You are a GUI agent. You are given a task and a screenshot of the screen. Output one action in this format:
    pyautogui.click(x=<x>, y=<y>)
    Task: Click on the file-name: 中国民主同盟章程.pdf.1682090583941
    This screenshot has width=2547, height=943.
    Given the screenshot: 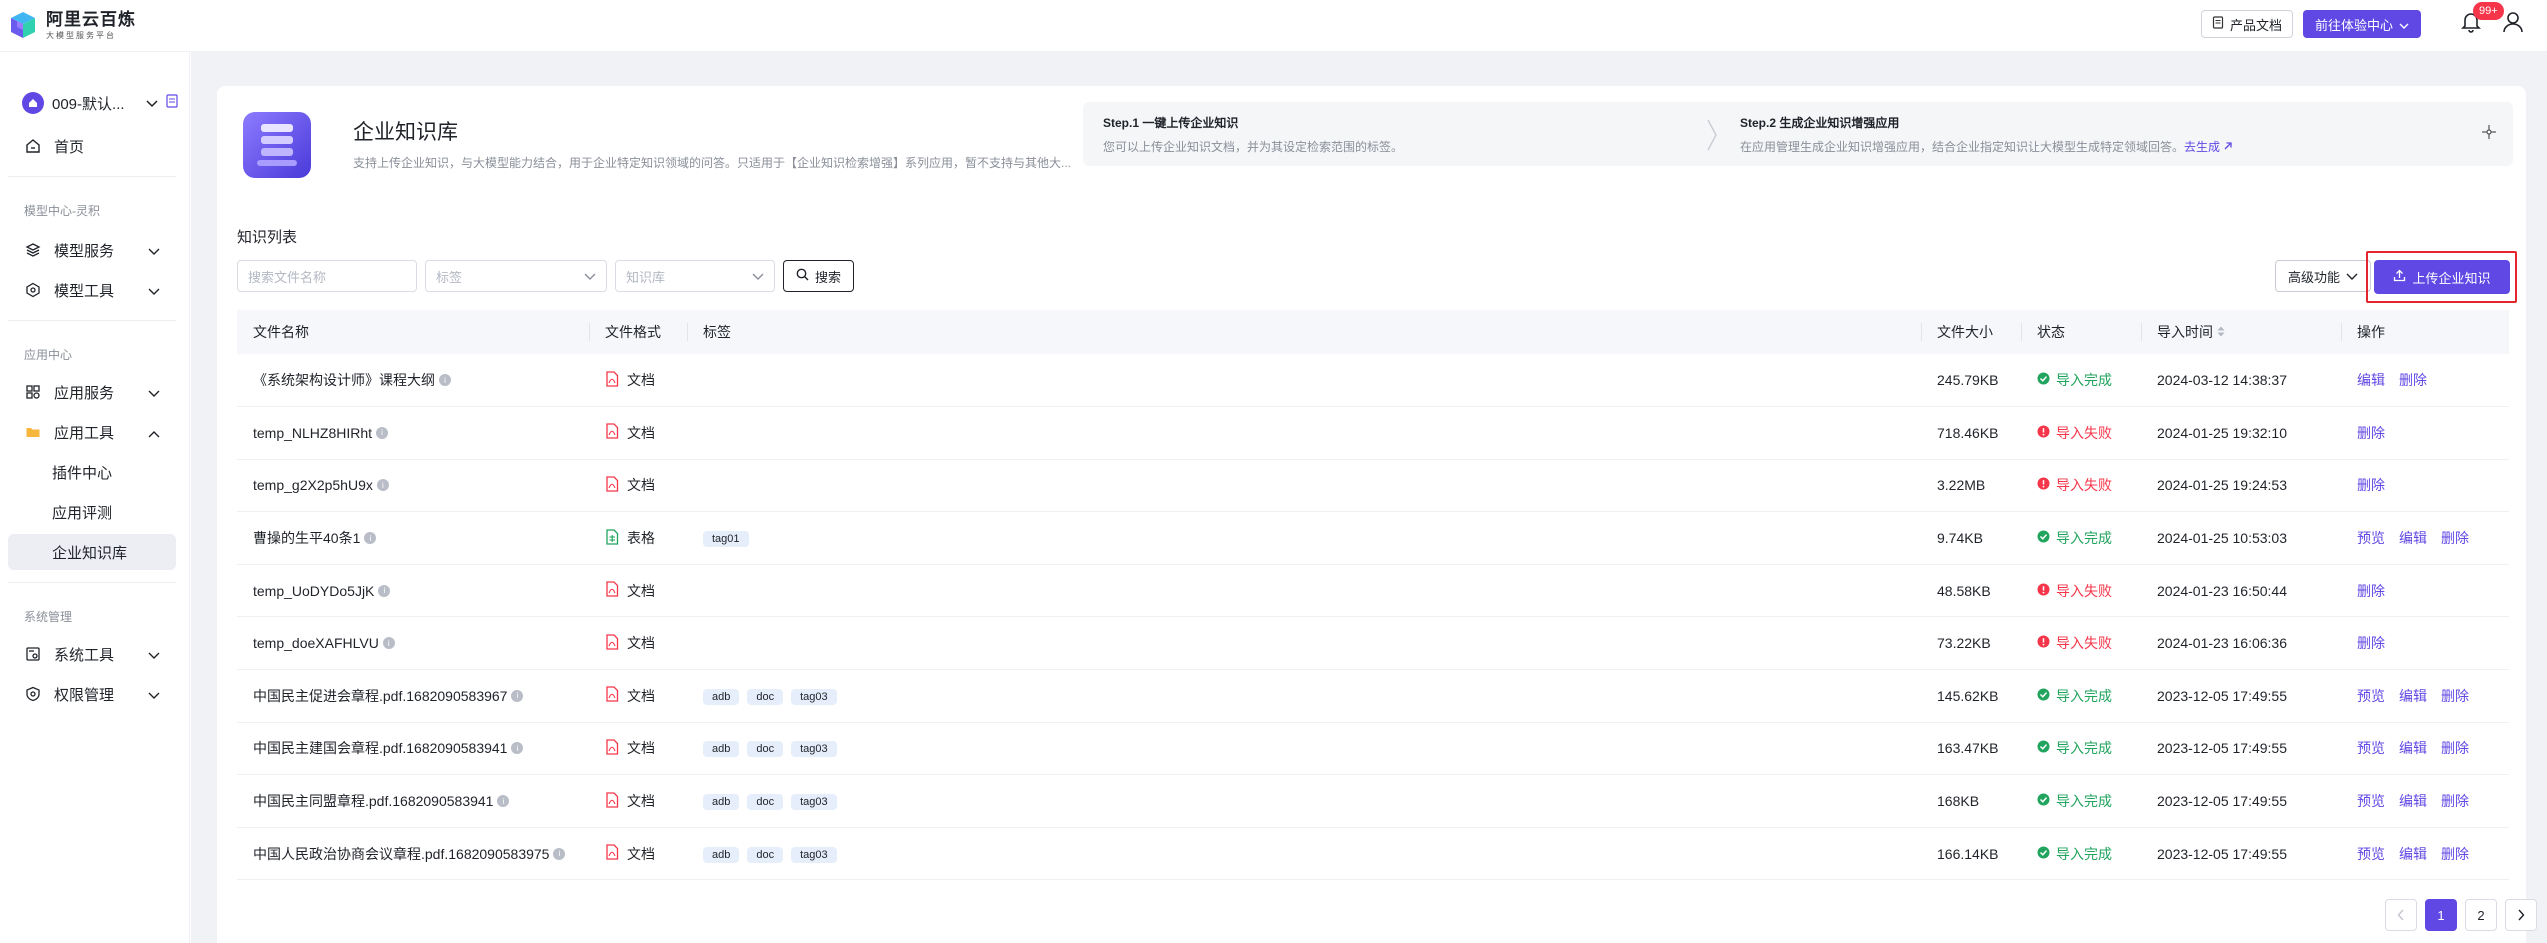 What is the action you would take?
    pyautogui.click(x=373, y=801)
    